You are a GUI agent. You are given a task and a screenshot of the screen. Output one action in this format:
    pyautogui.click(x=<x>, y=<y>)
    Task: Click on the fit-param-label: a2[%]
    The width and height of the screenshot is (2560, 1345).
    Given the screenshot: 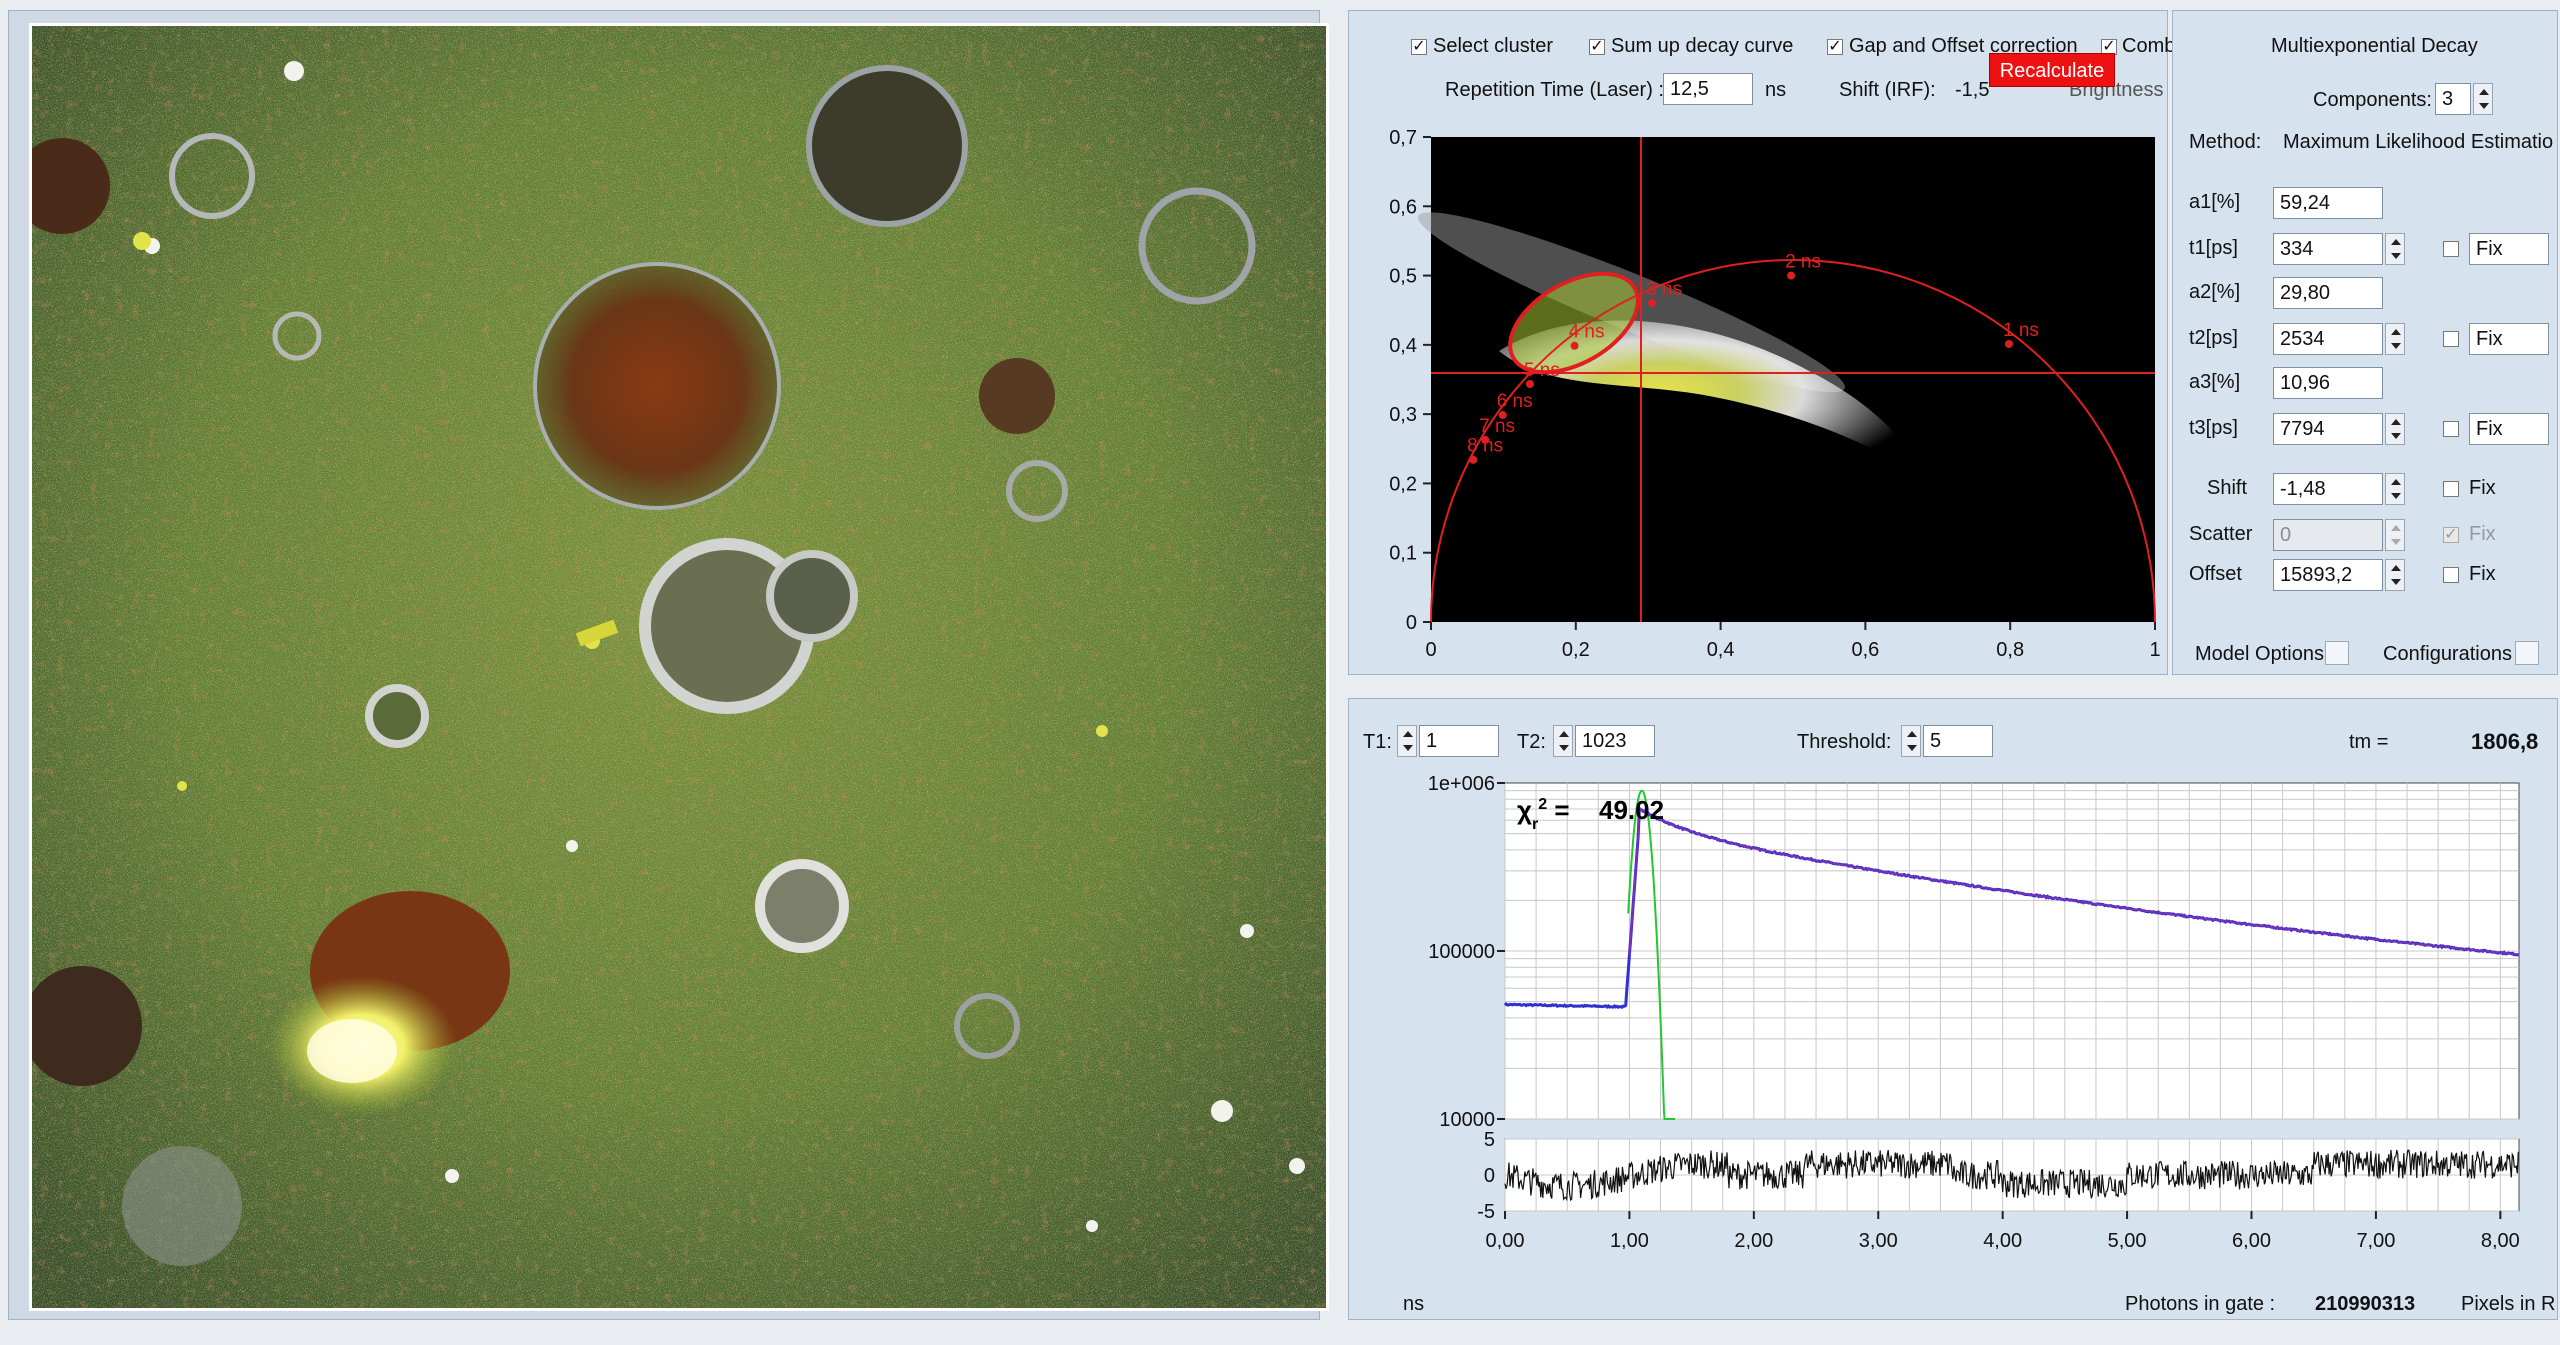 What is the action you would take?
    pyautogui.click(x=2215, y=292)
    